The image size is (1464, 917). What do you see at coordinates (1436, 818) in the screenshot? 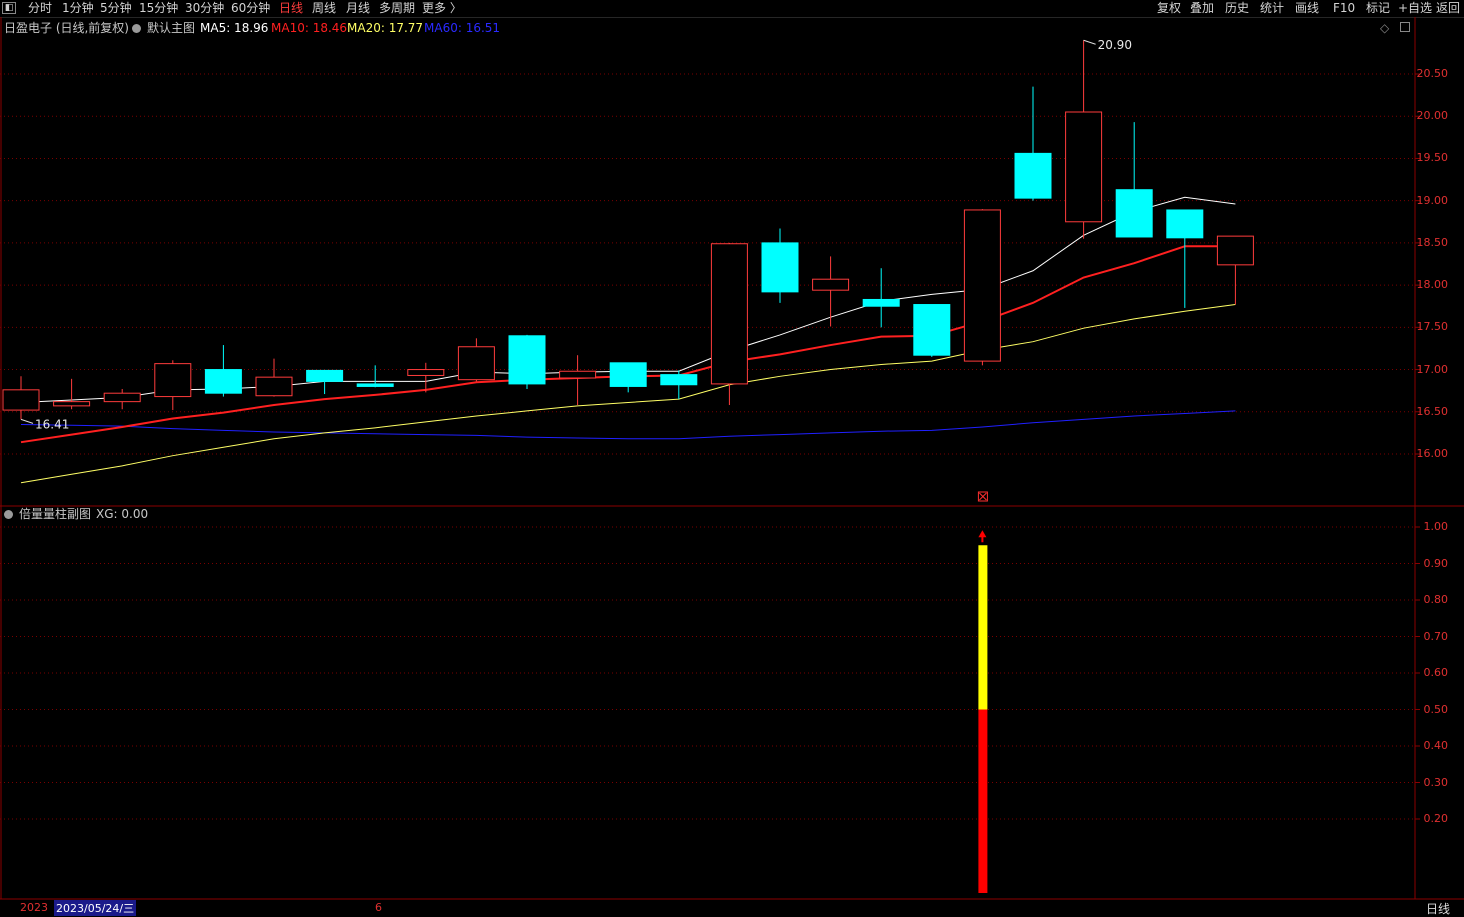
I see `sub-y-tick-label: 0.20` at bounding box center [1436, 818].